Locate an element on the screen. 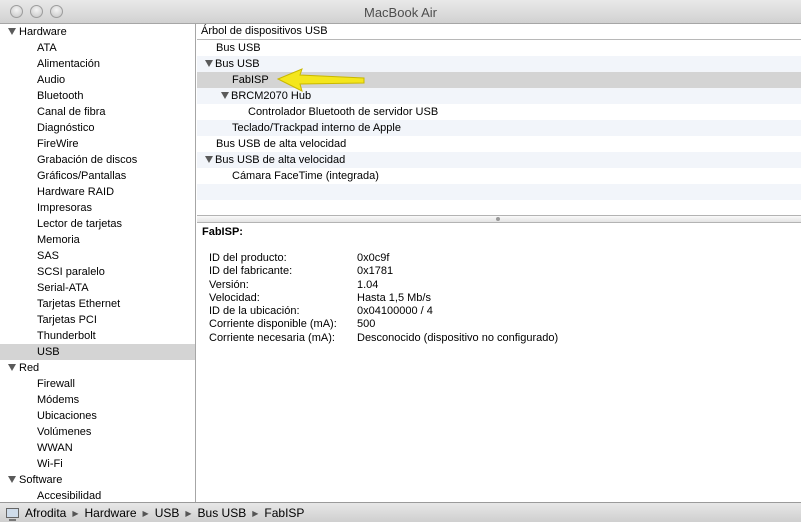 The image size is (801, 522). sidebar-item-accesibilidad: Accesibilidad is located at coordinates (97, 495).